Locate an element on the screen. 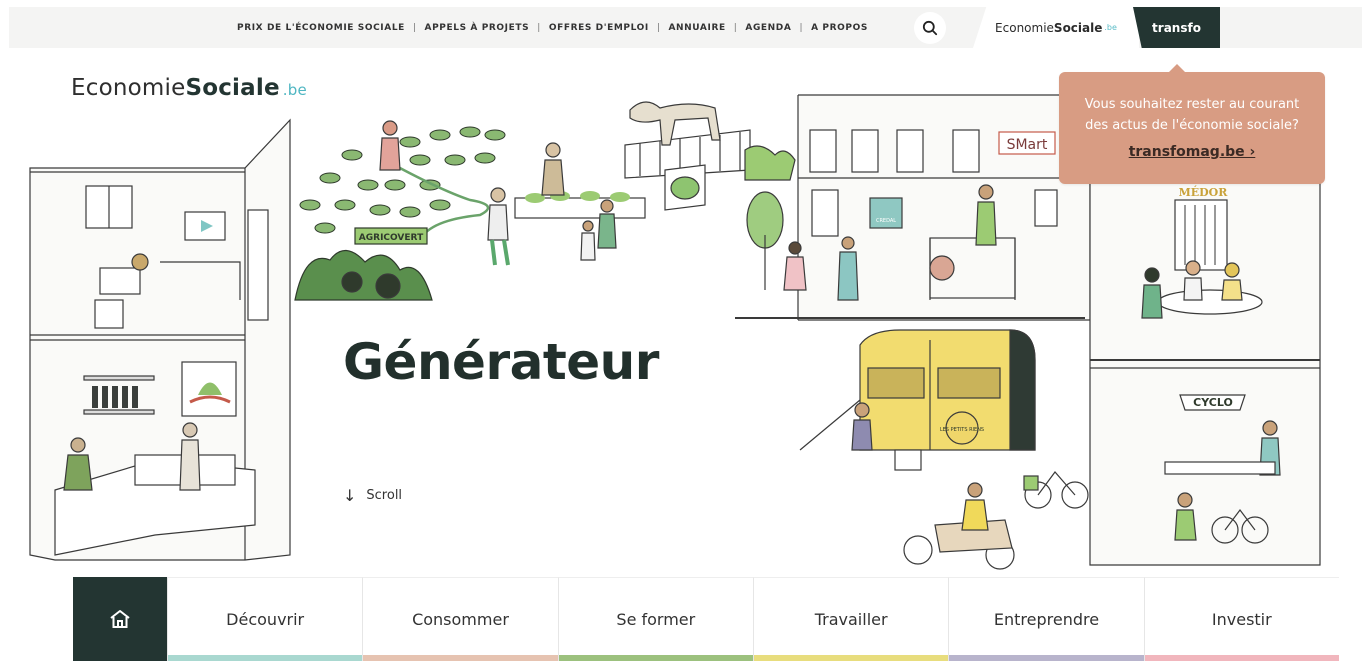  nav-entreprendre: Entreprendre is located at coordinates (1046, 619).